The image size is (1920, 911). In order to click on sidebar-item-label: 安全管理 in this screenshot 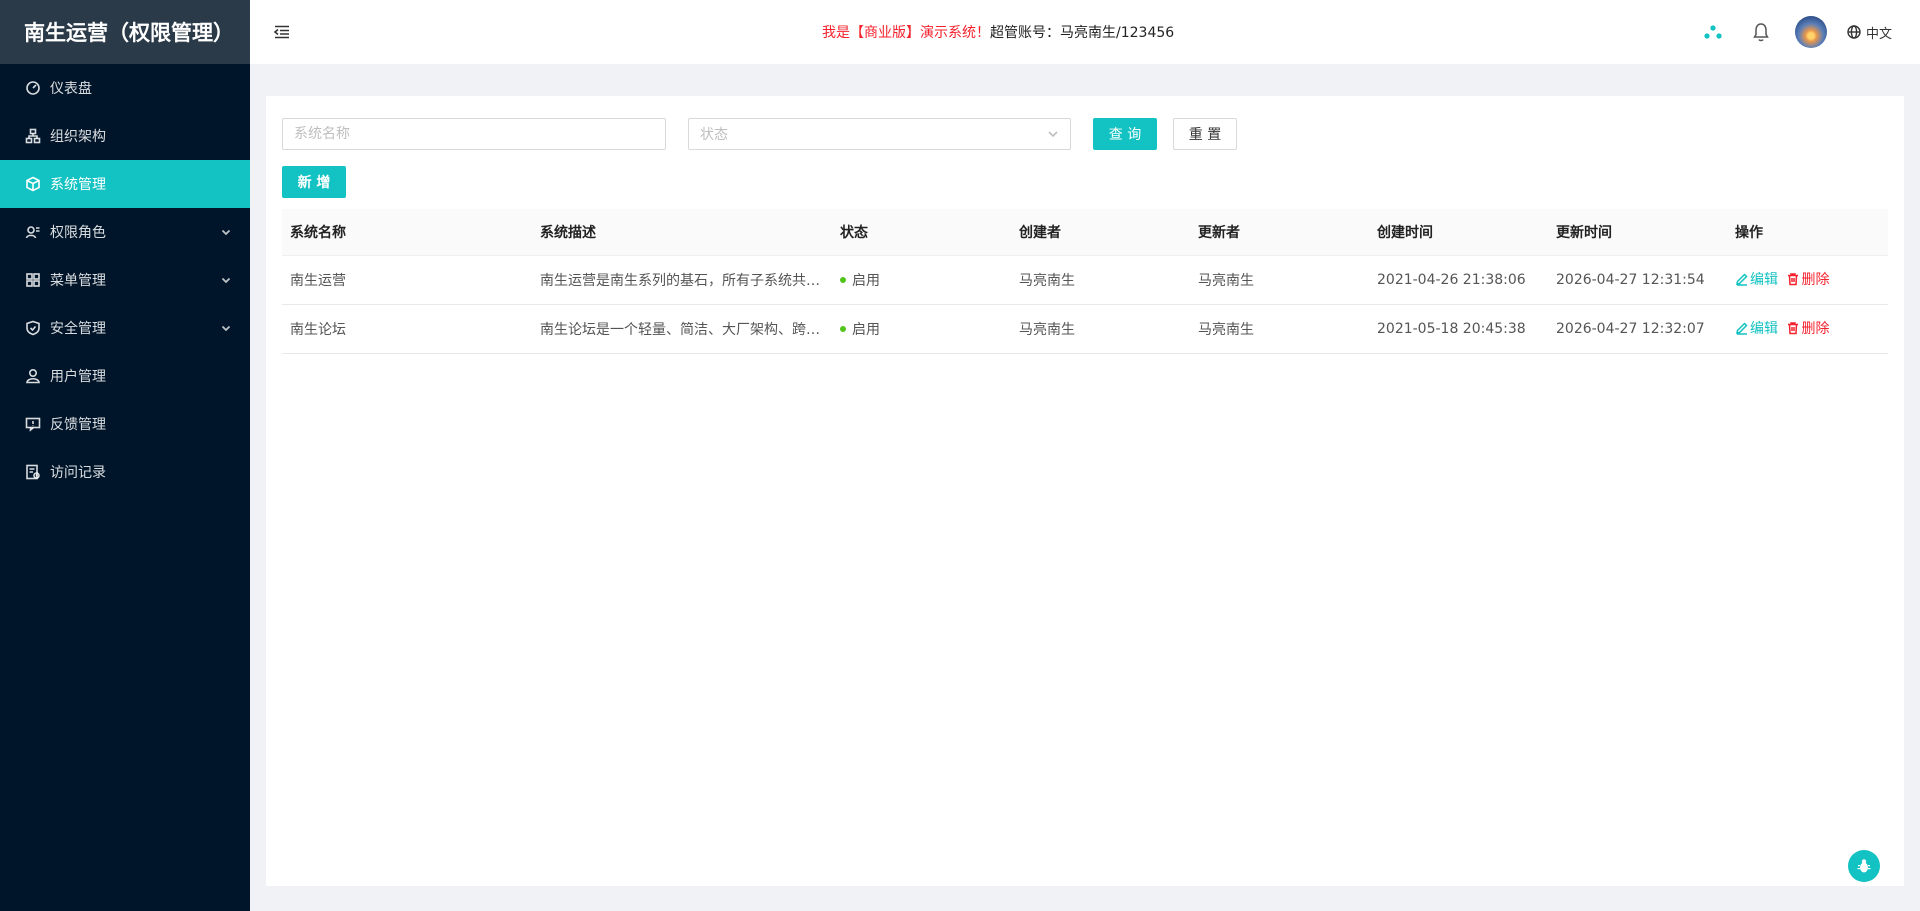, I will do `click(78, 329)`.